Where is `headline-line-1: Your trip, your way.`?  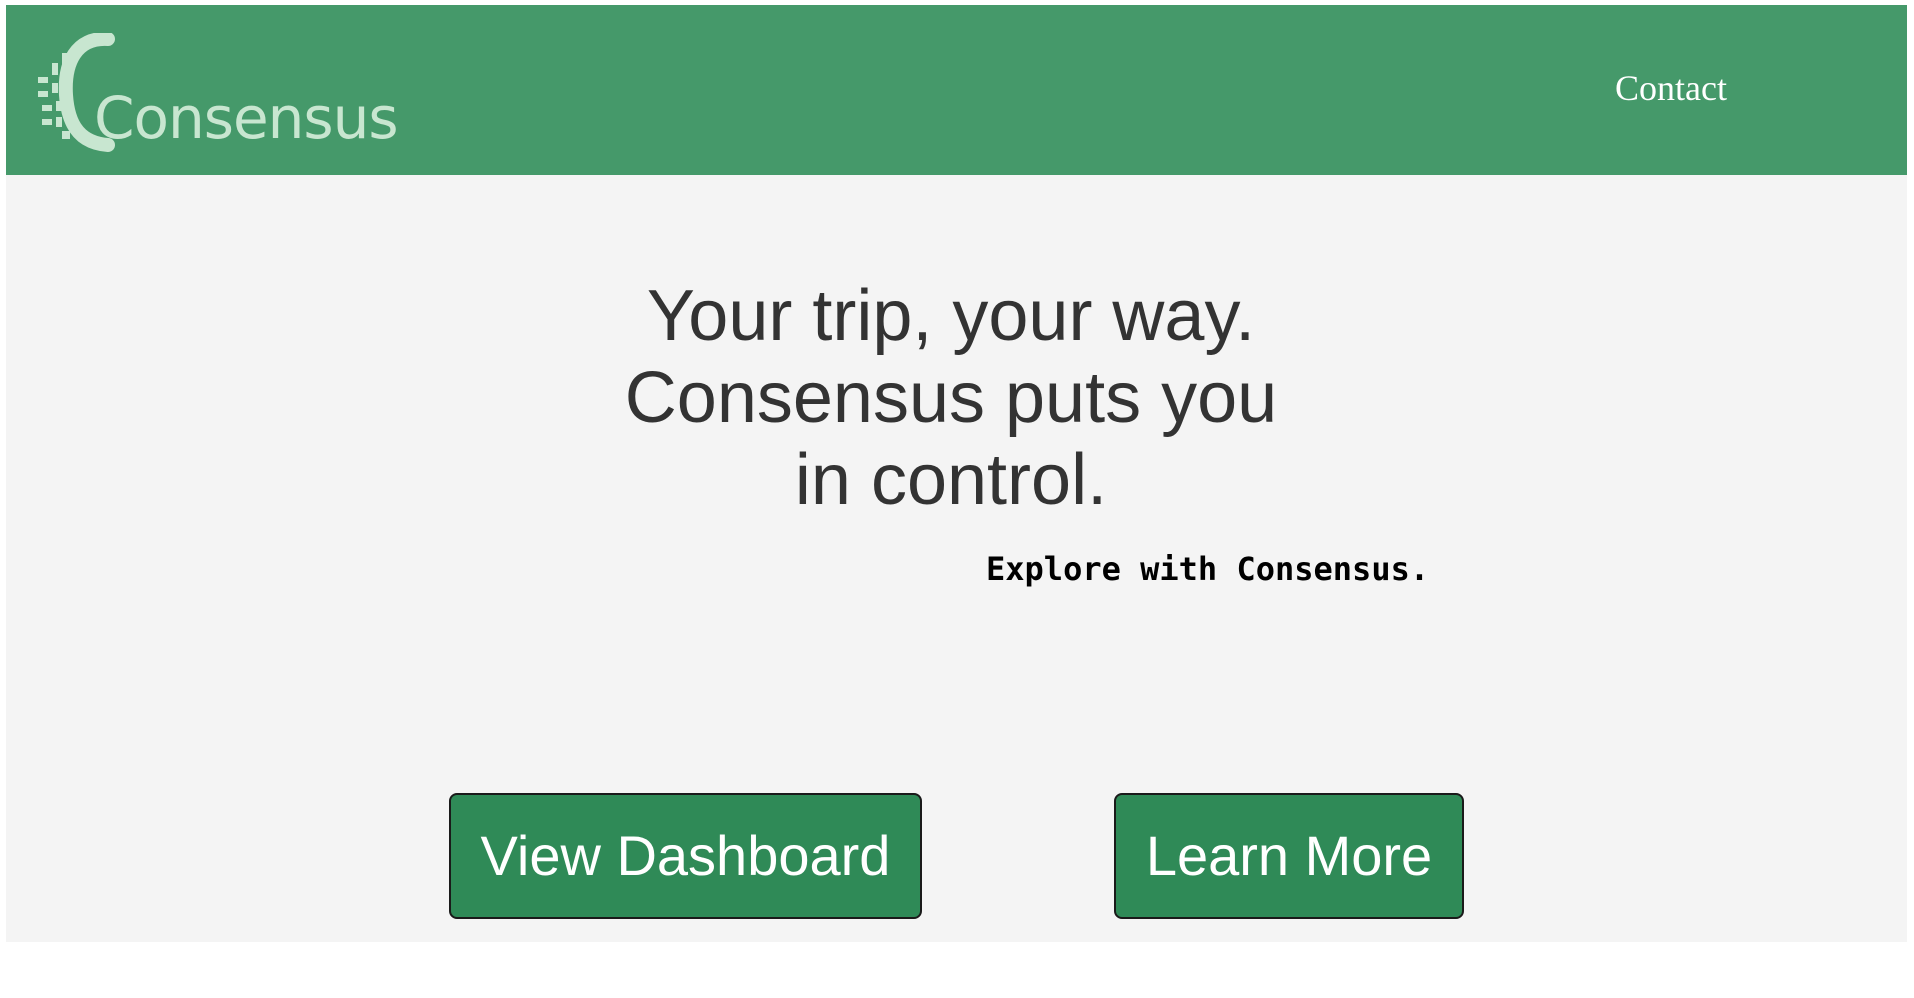
headline-line-1: Your trip, your way. is located at coordinates (951, 316).